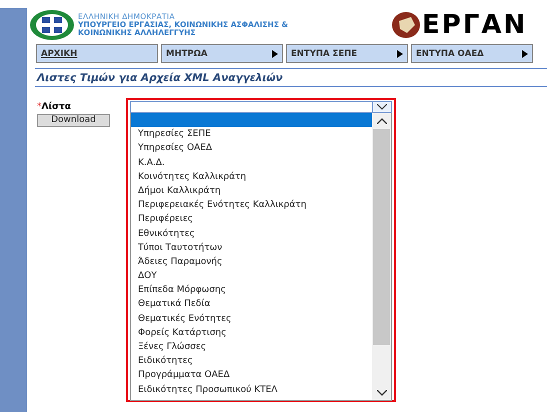  What do you see at coordinates (475, 25) in the screenshot?
I see `brand-name: ΕΡΓΑΝ` at bounding box center [475, 25].